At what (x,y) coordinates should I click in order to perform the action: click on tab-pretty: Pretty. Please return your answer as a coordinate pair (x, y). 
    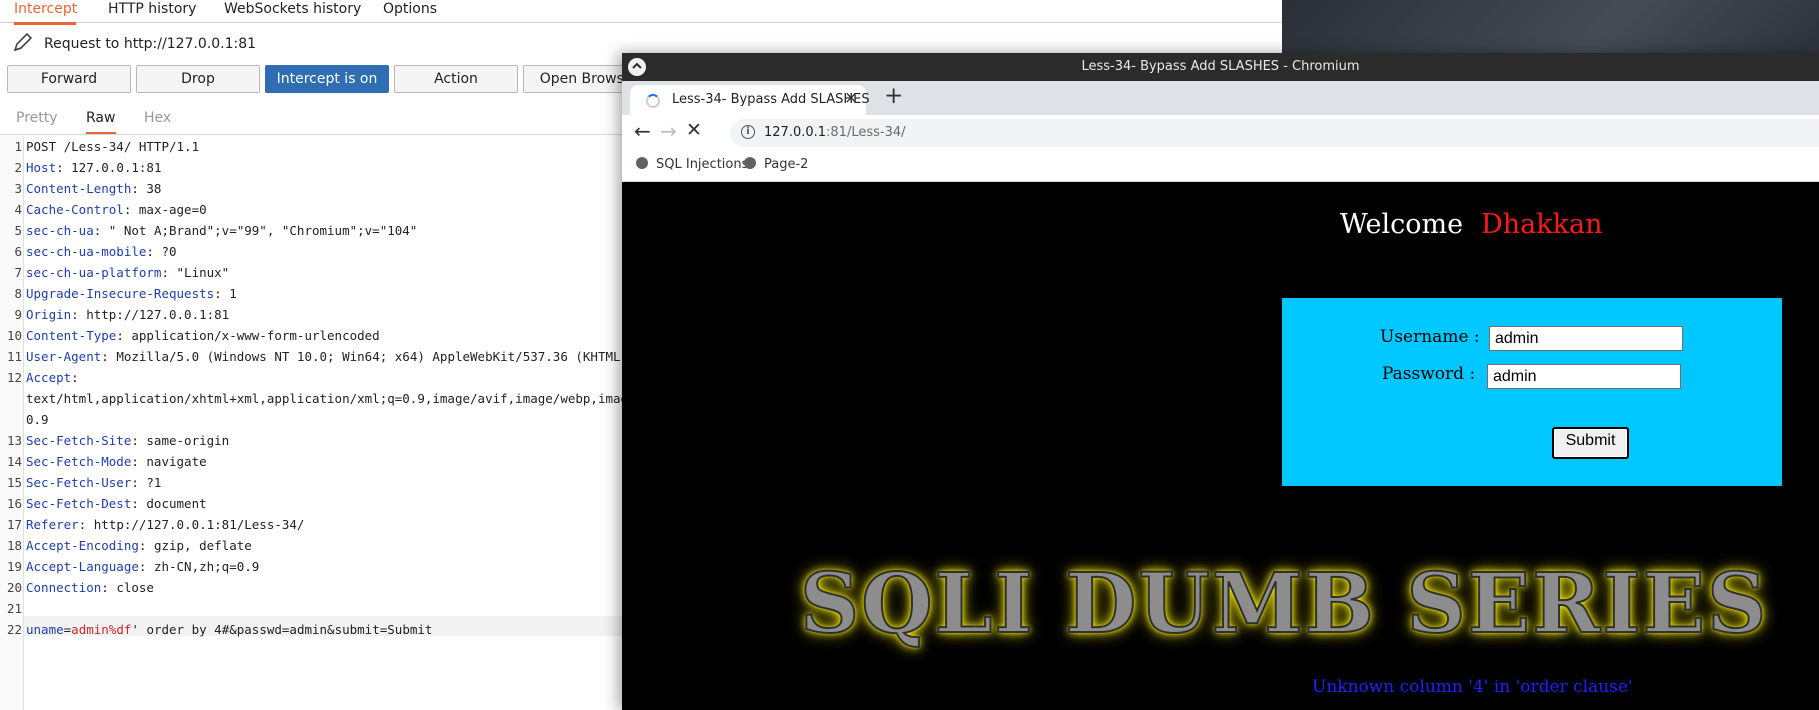
    Looking at the image, I should click on (37, 121).